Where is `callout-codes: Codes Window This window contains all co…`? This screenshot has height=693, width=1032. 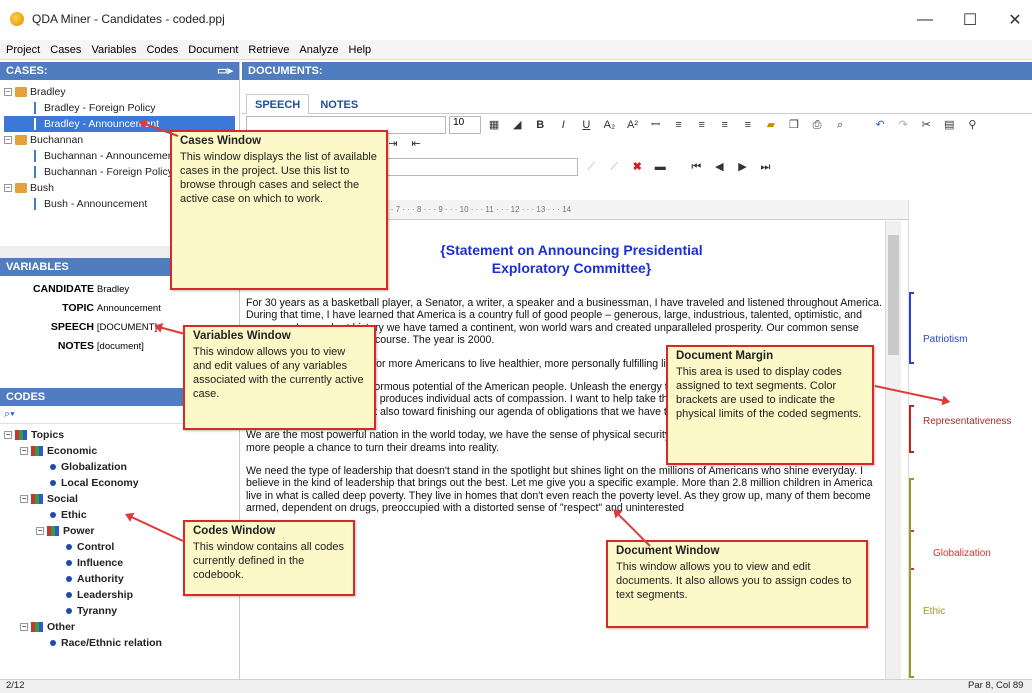
callout-codes: Codes Window This window contains all co… is located at coordinates (269, 558).